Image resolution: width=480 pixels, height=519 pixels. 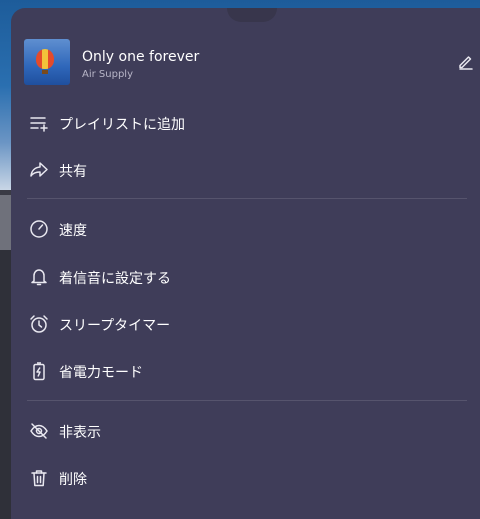 I want to click on bell-icon, so click(x=39, y=277).